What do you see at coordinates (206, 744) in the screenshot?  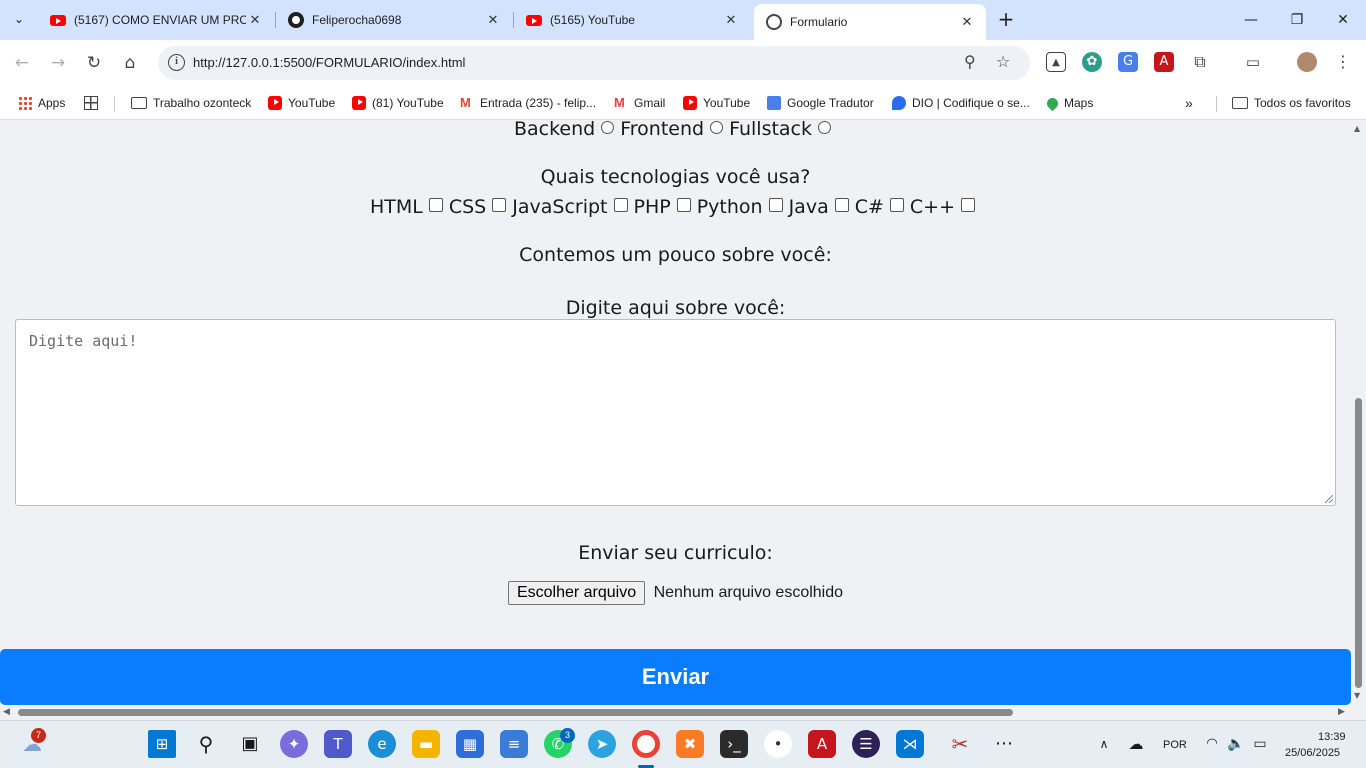 I see `search-icon: ⚲` at bounding box center [206, 744].